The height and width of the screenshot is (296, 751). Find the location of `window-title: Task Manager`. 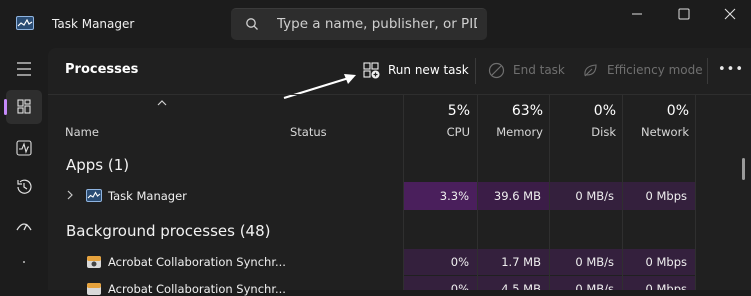

window-title: Task Manager is located at coordinates (93, 24).